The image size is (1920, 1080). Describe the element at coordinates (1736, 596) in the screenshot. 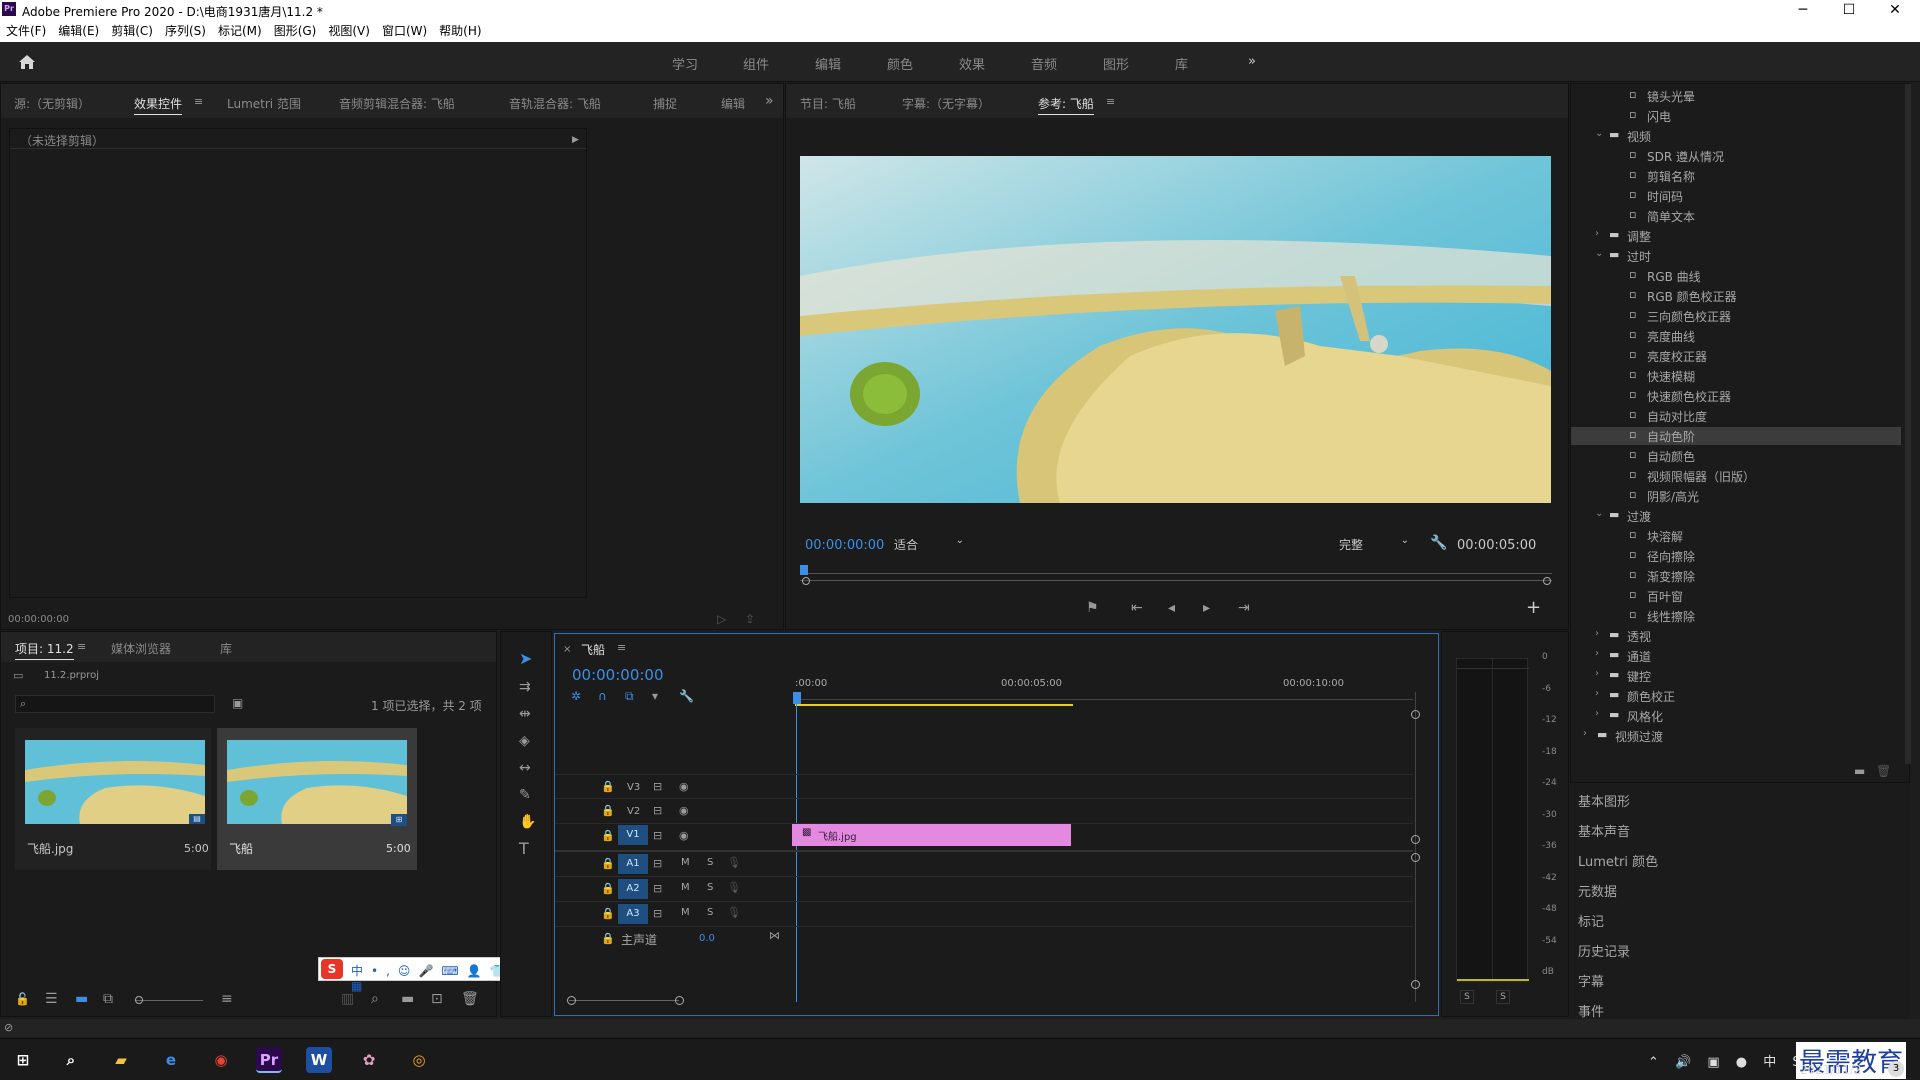

I see `effects-tree-item: ▫ 百叶窗` at that location.